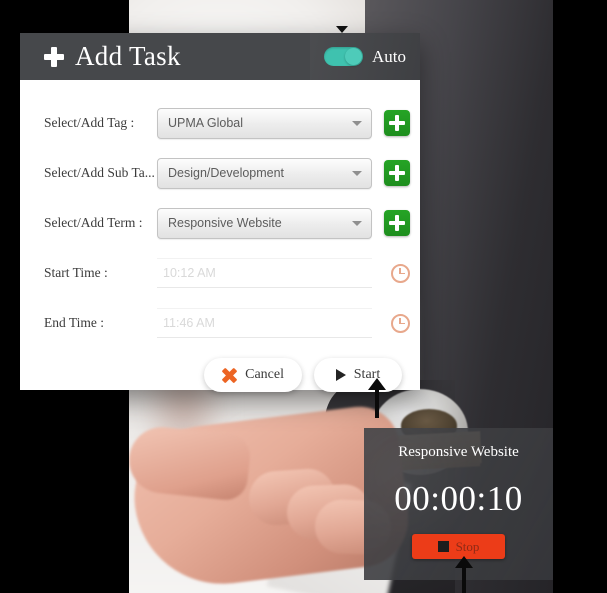 Image resolution: width=607 pixels, height=593 pixels. Describe the element at coordinates (74, 322) in the screenshot. I see `label-end-time: End Time :` at that location.